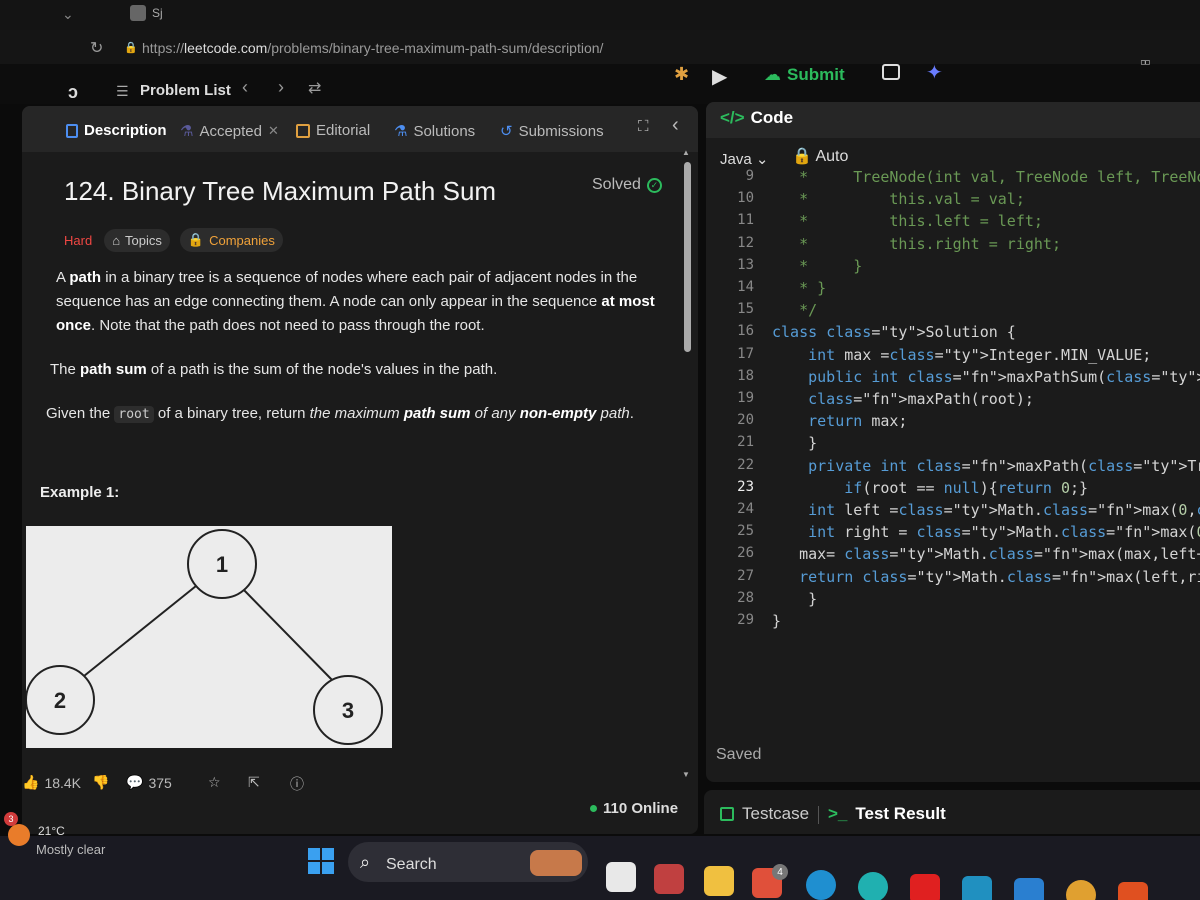 This screenshot has height=900, width=1200. Describe the element at coordinates (980, 354) in the screenshot. I see `code-text: int max =class="ty">Integer.MIN_VALUE;` at that location.